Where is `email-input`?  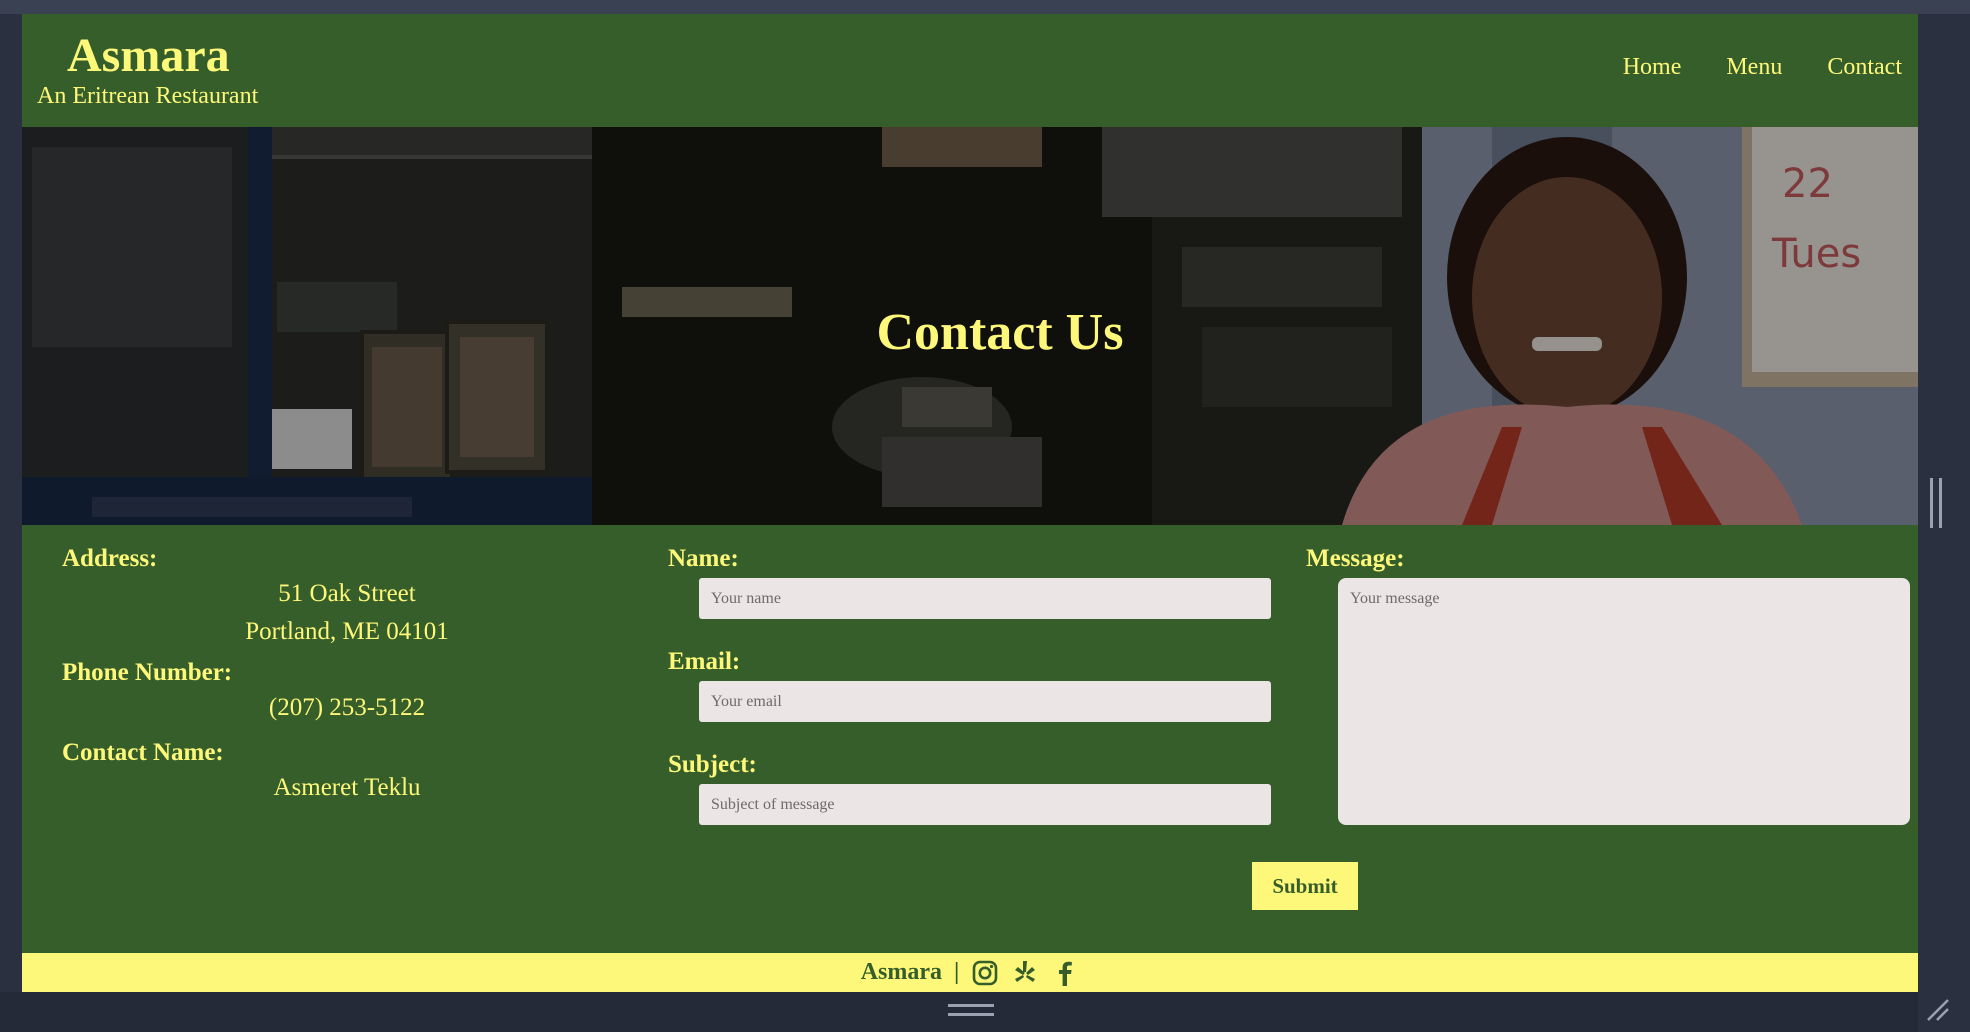 email-input is located at coordinates (985, 701).